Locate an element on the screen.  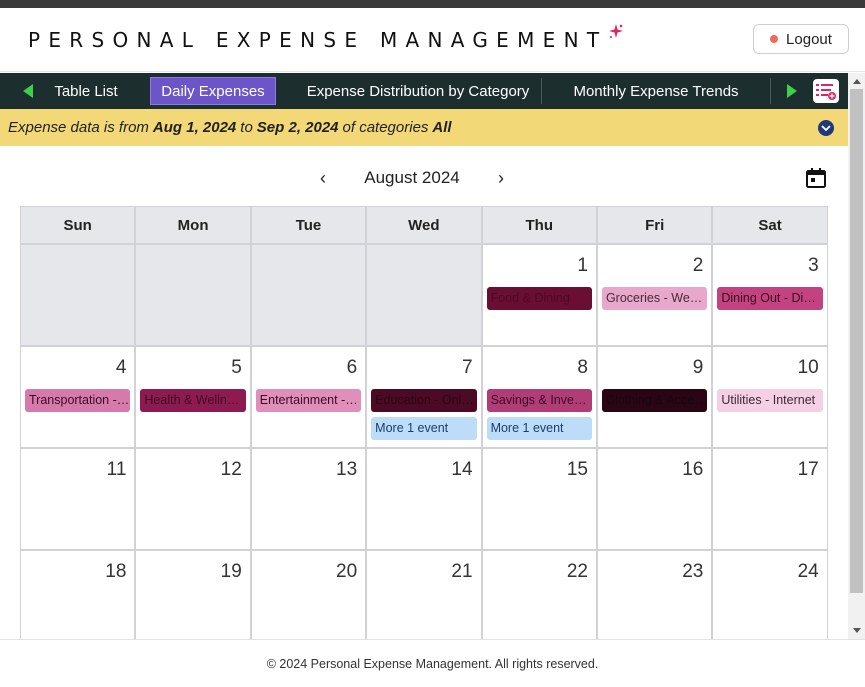
calendar-day-cell: 16 is located at coordinates (654, 499).